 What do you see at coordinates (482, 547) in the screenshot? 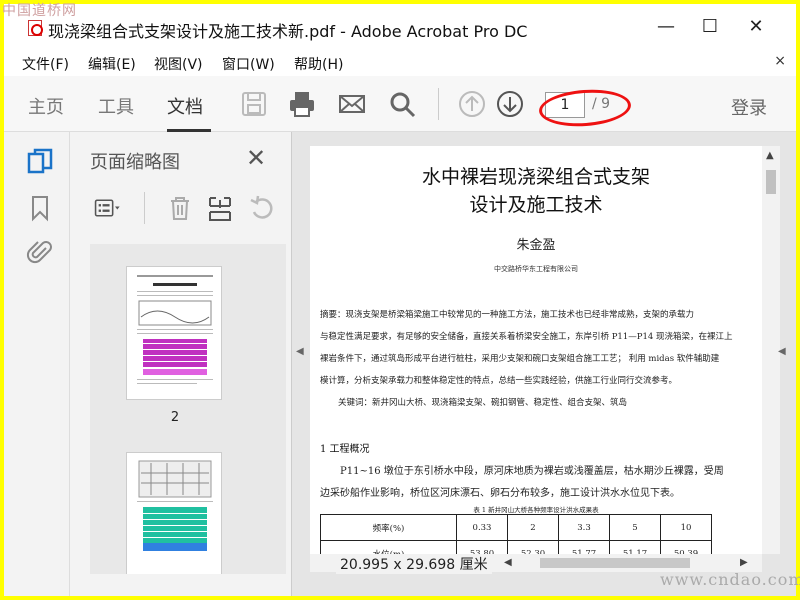
I see `table-cell: 53.80` at bounding box center [482, 547].